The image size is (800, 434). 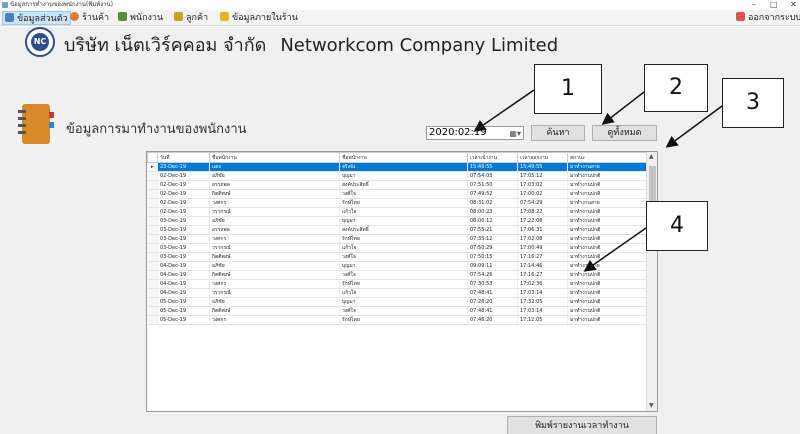 I want to click on table-cell: 05-Dec-19, so click(x=183, y=302).